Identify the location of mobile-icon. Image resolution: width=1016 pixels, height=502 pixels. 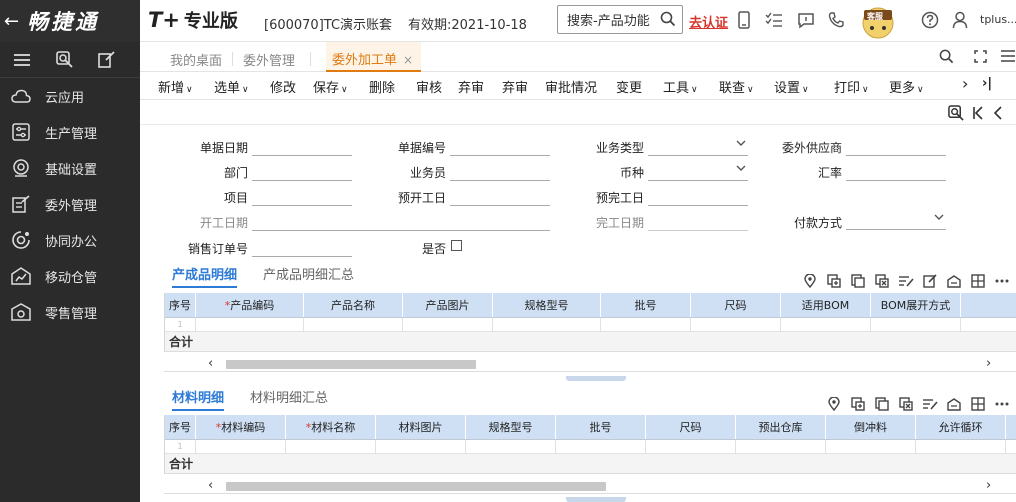
(744, 20).